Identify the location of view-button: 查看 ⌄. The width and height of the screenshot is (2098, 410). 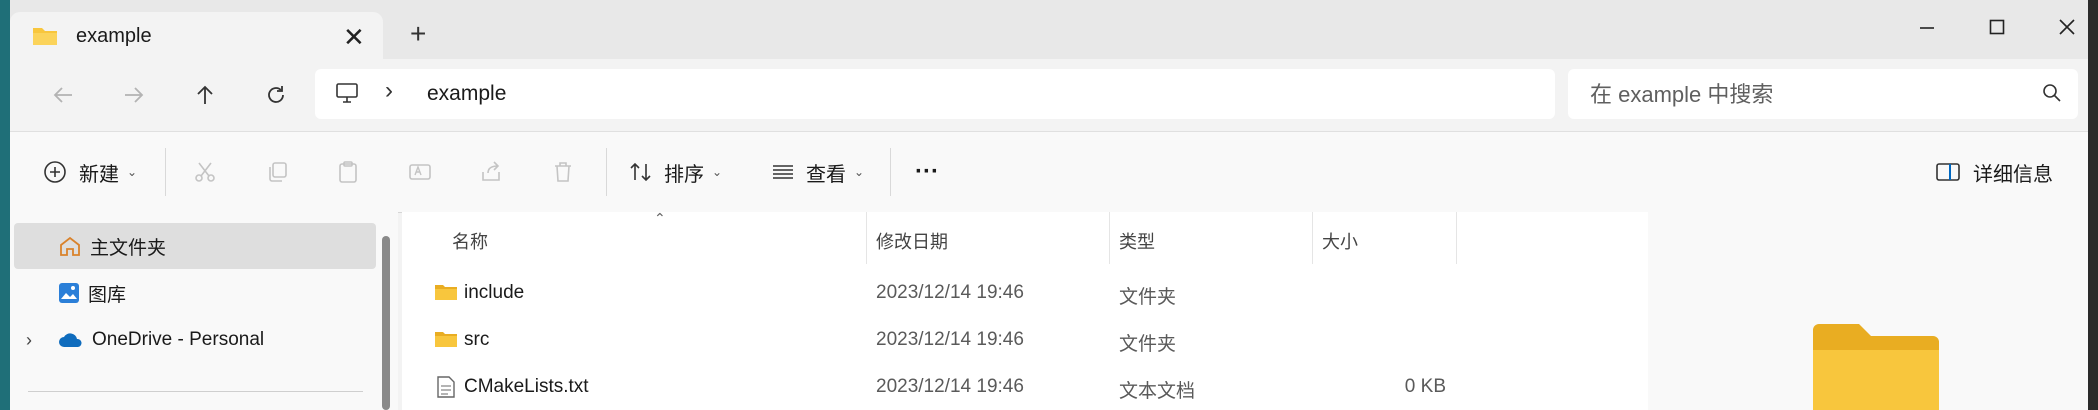
(817, 172).